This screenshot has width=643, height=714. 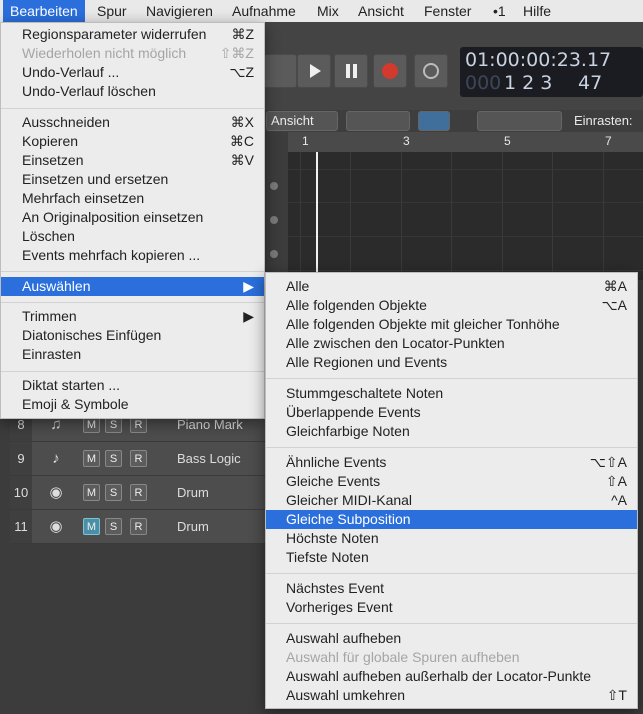 What do you see at coordinates (132, 404) in the screenshot?
I see `menu-item-emoji-symbole: Emoji & Symbole` at bounding box center [132, 404].